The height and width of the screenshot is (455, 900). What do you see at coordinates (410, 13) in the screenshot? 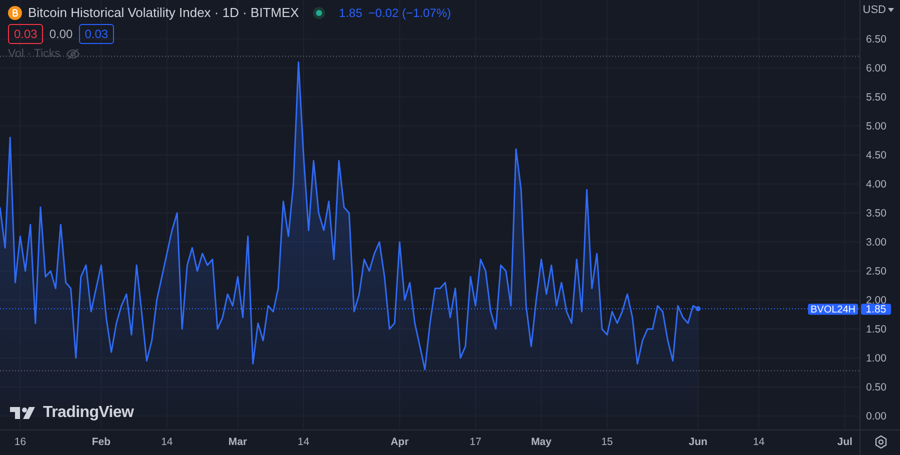
I see `price-change: −0.02 (−1.07%)` at bounding box center [410, 13].